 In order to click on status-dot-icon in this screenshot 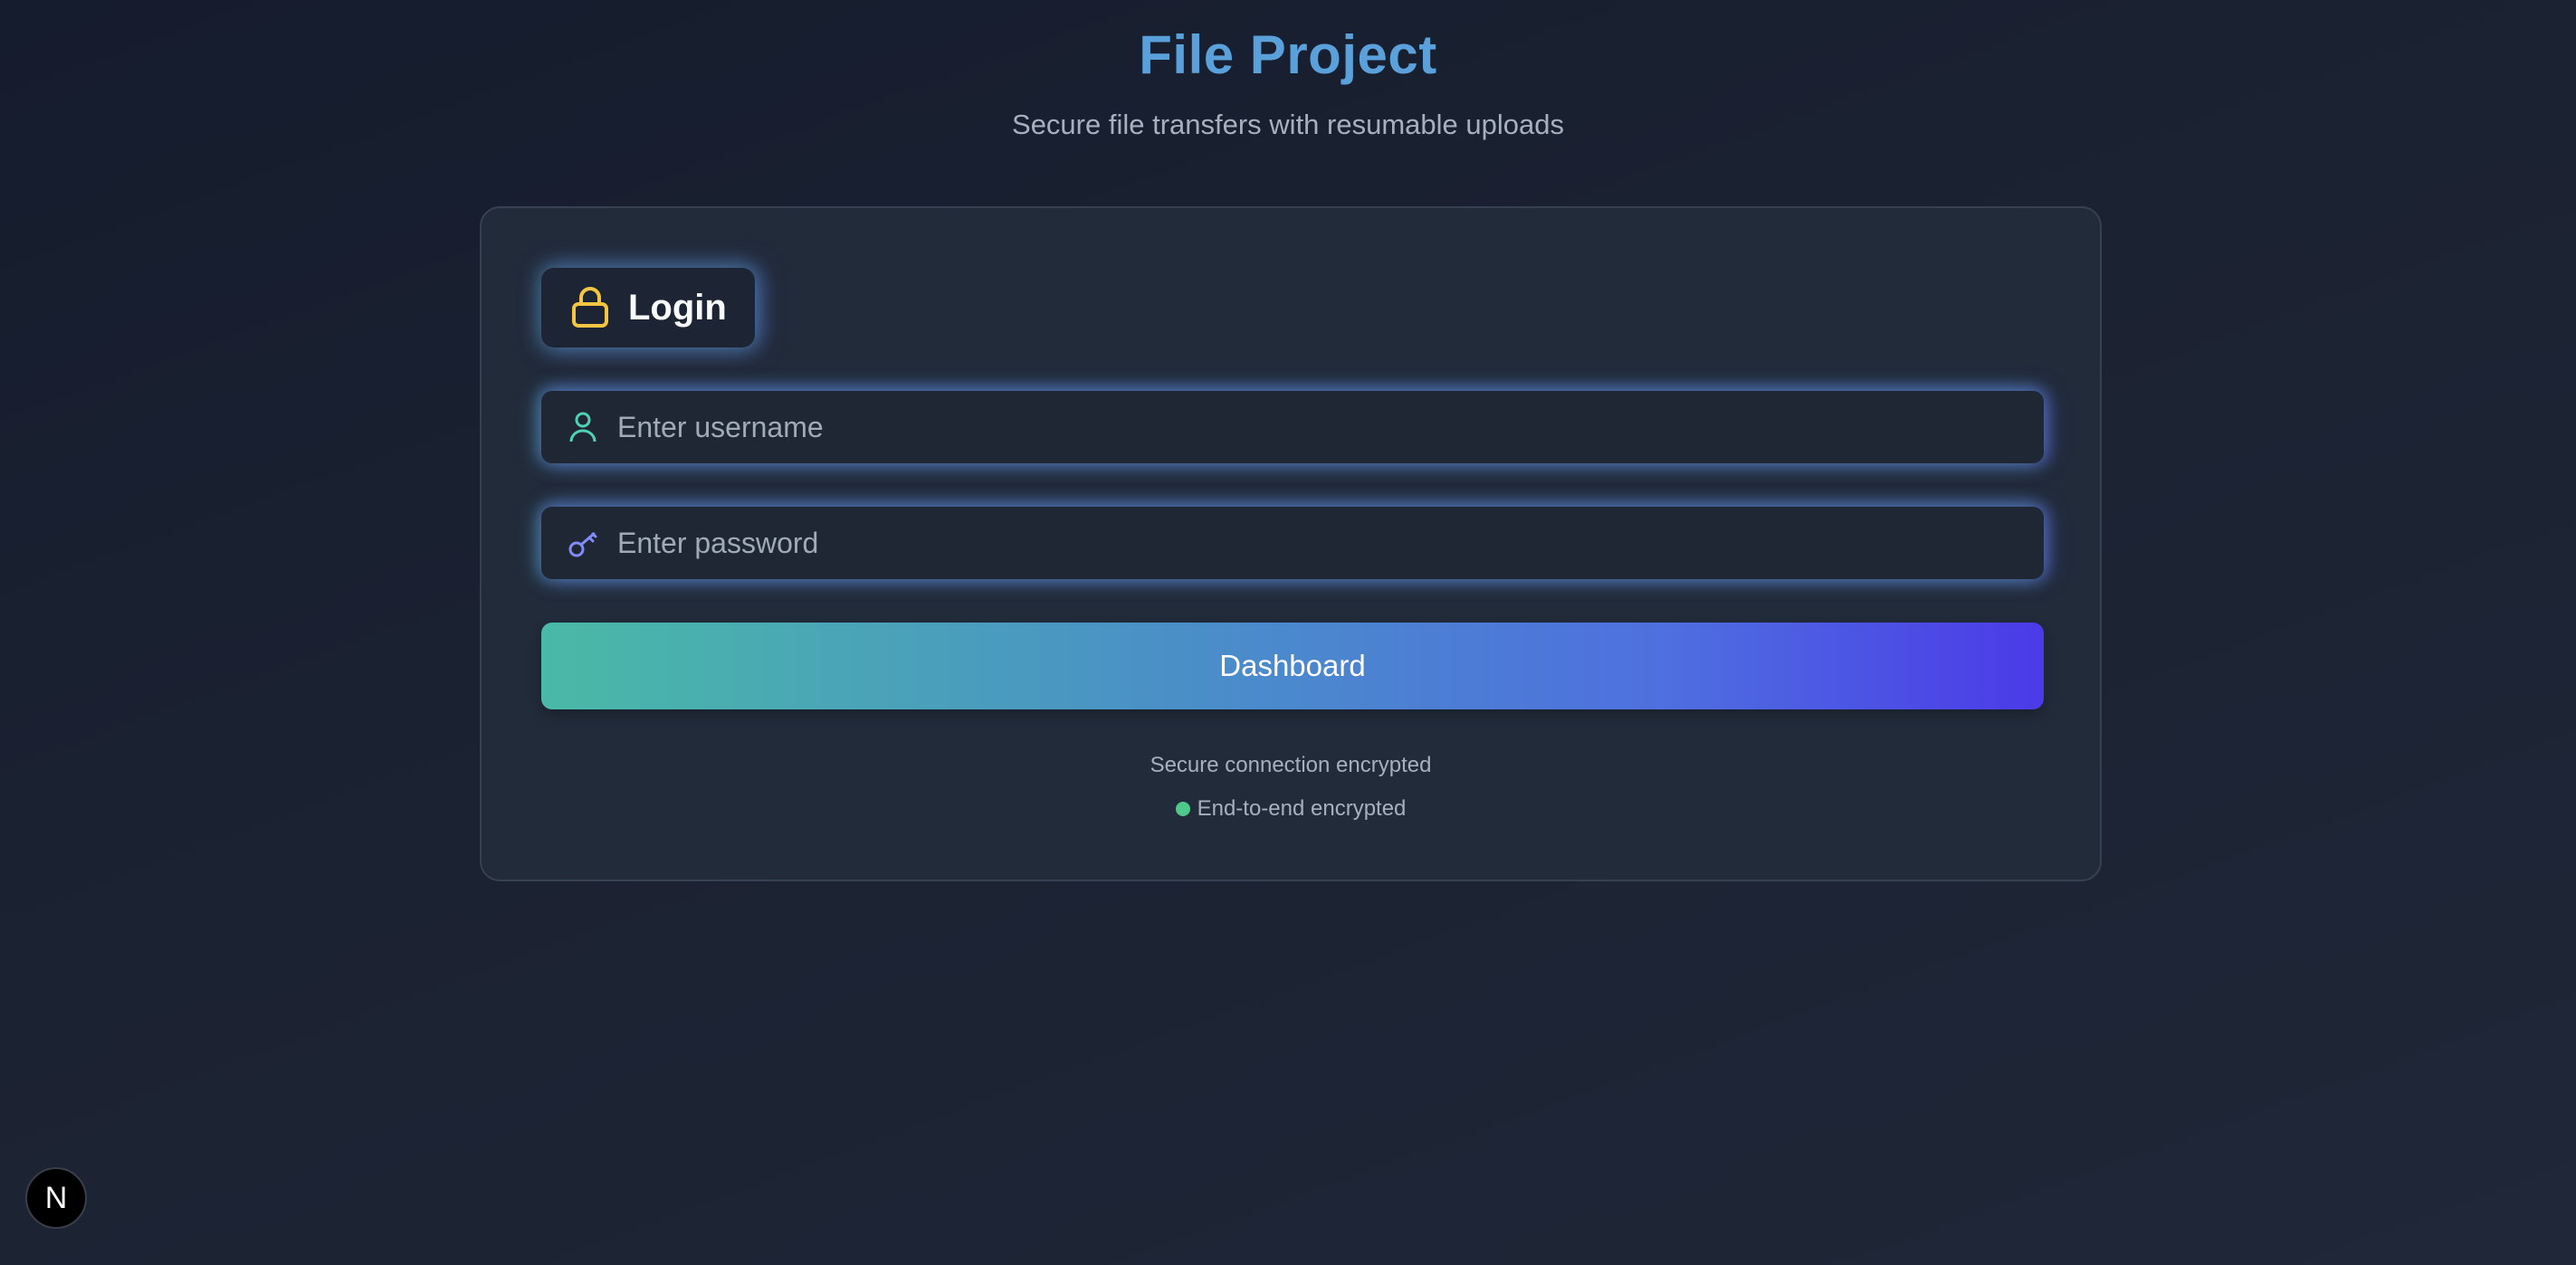, I will do `click(1182, 809)`.